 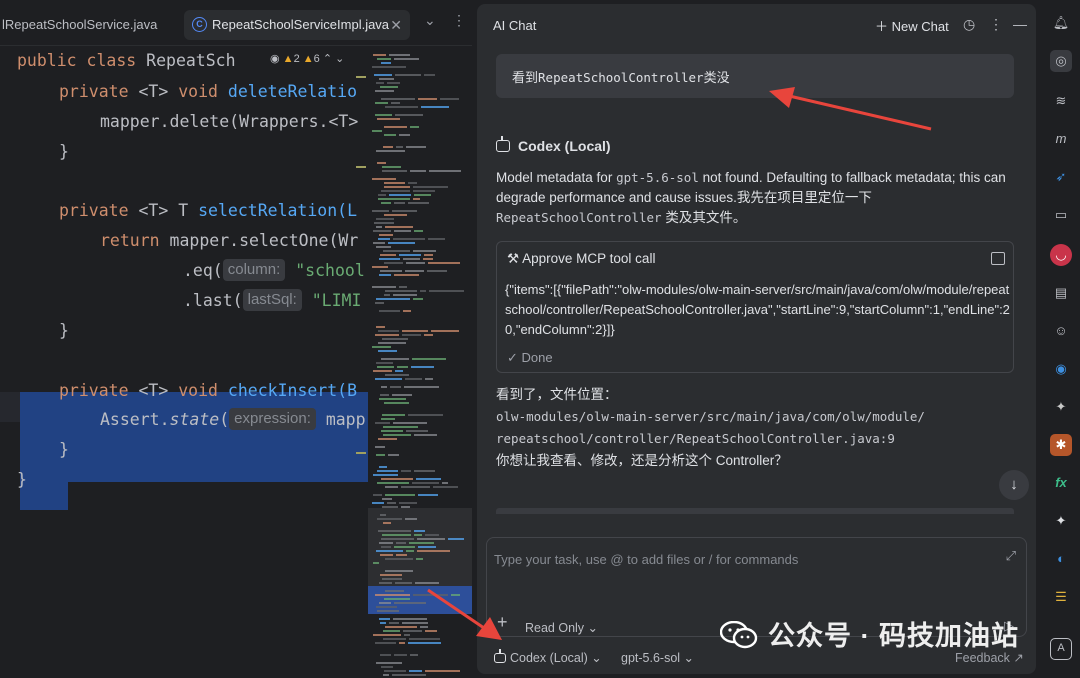 I want to click on chevron-down-icon: ⌄, so click(x=339, y=59).